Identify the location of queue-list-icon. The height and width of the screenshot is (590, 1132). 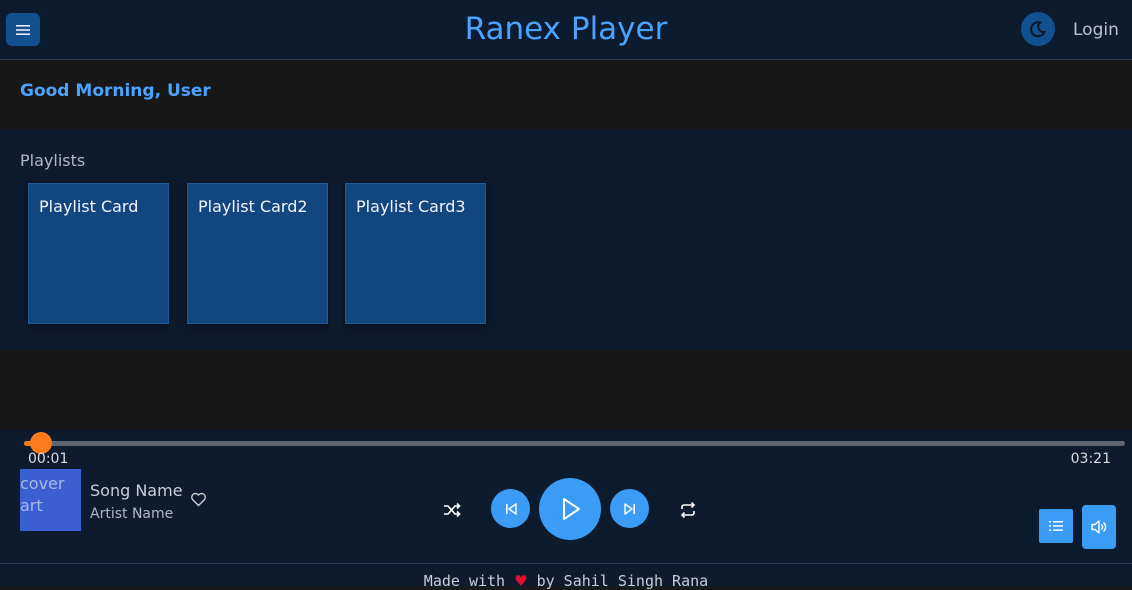
(1056, 526).